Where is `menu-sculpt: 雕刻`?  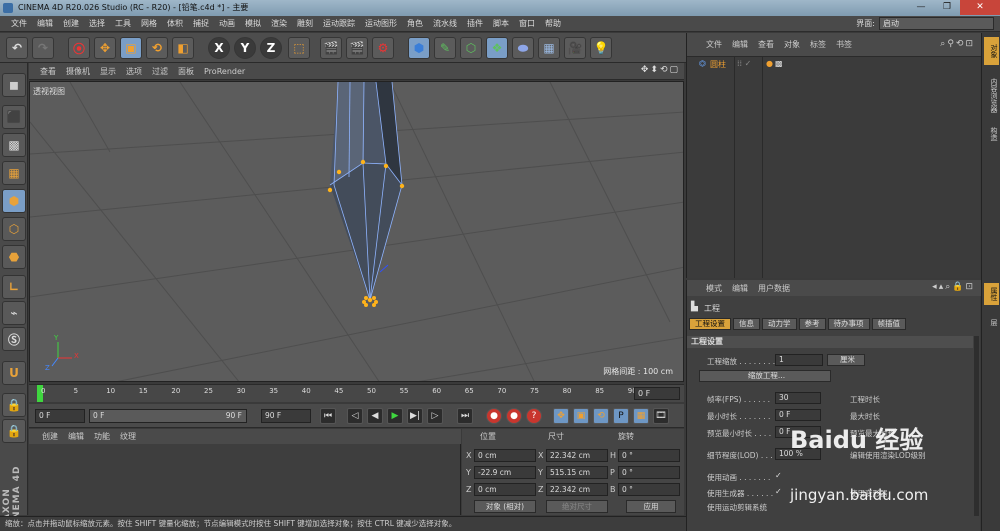
menu-sculpt: 雕刻 is located at coordinates (305, 23).